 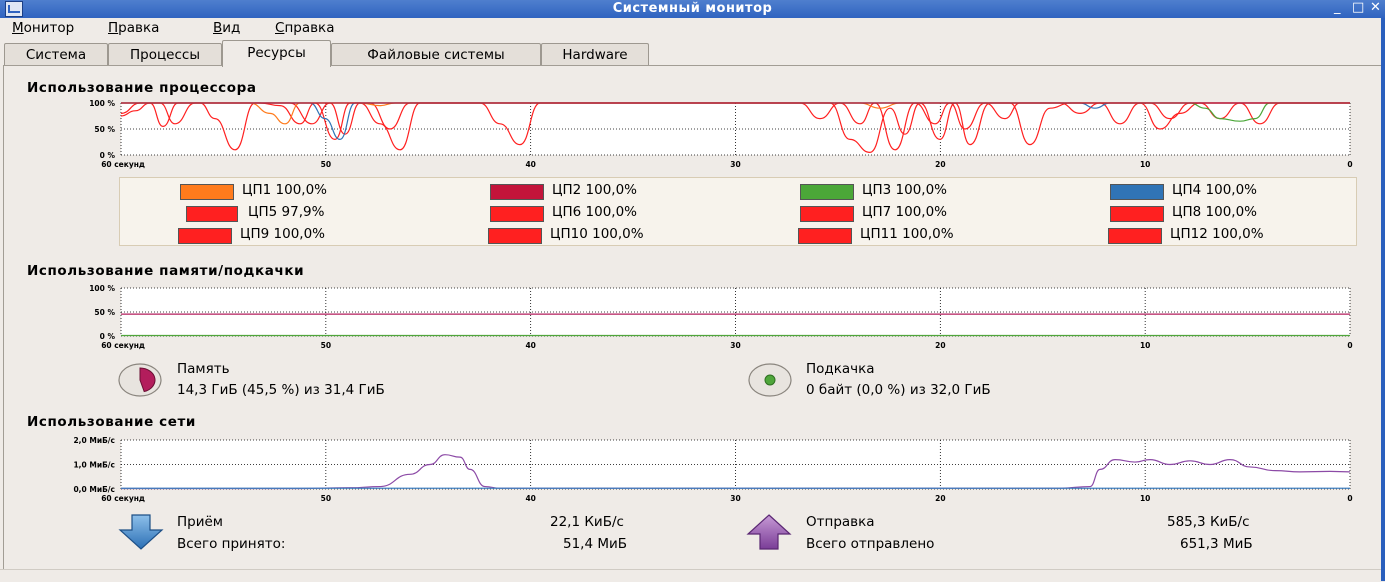 What do you see at coordinates (1208, 522) in the screenshot?
I see `send-rate: 585,3 КиБ/с` at bounding box center [1208, 522].